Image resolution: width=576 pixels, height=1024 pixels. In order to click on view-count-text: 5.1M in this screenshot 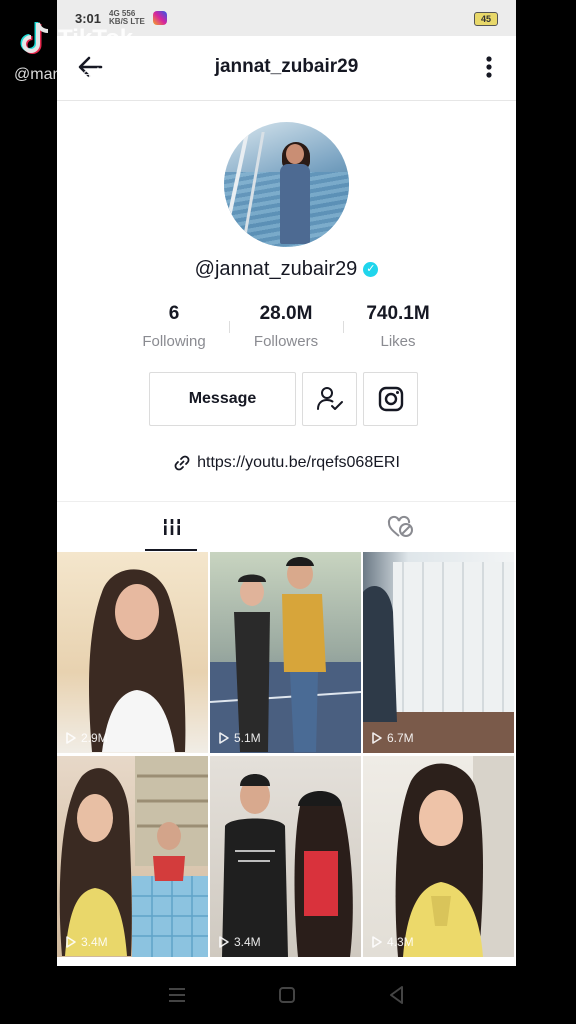, I will do `click(247, 738)`.